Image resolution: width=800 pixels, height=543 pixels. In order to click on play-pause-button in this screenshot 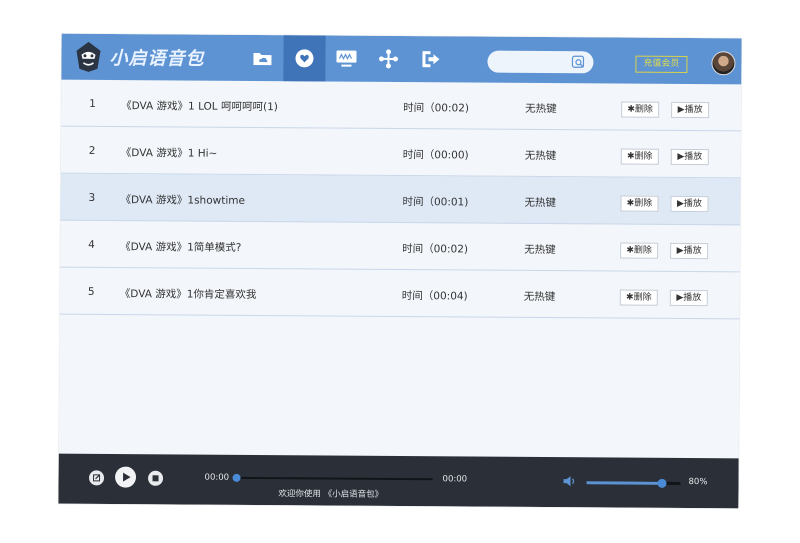, I will do `click(125, 477)`.